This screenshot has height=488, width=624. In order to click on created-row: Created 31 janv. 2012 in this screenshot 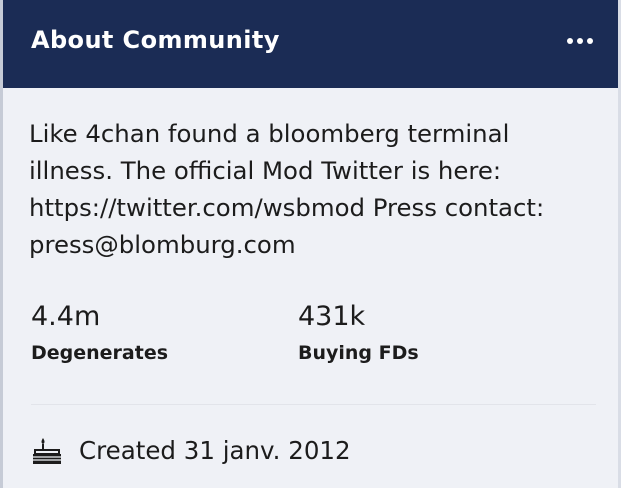, I will do `click(191, 450)`.